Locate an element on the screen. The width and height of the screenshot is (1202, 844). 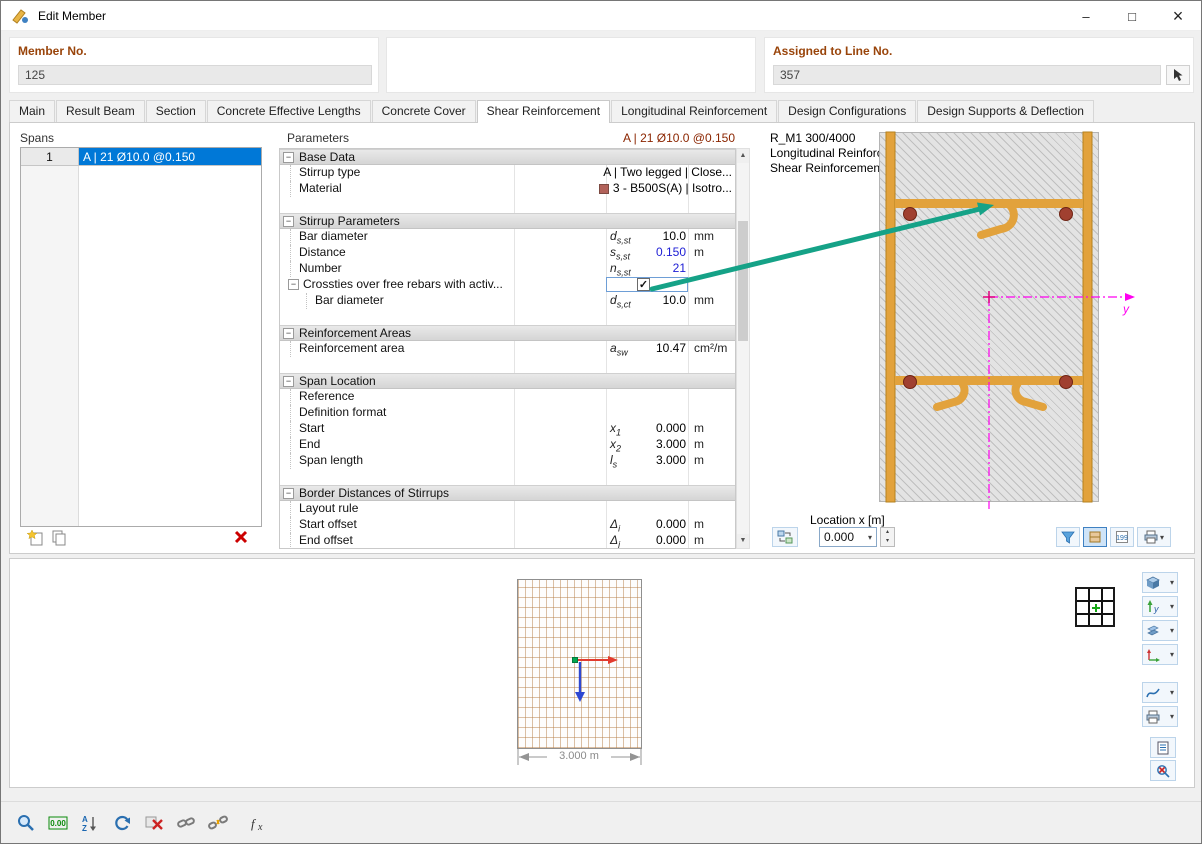
span-row-number: 1 is located at coordinates (50, 157).